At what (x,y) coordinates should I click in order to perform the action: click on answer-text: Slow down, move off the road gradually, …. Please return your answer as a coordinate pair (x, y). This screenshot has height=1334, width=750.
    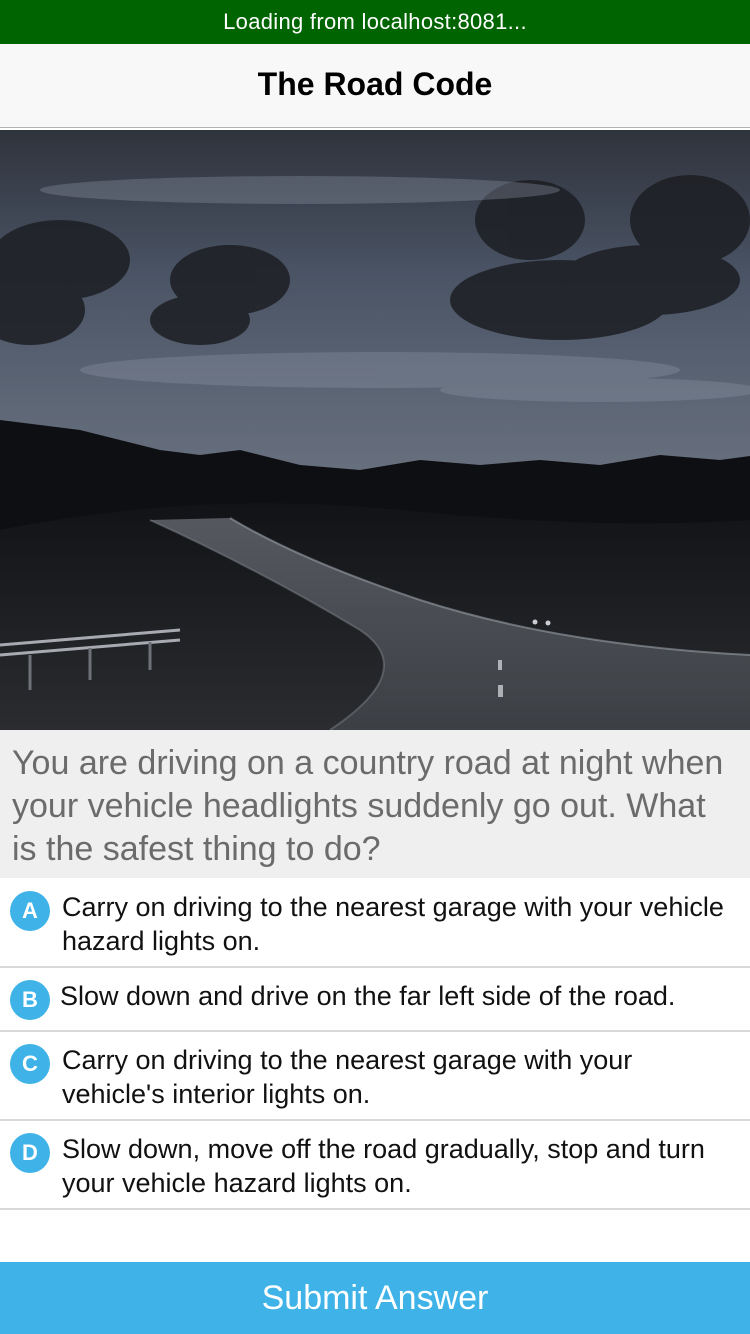
    Looking at the image, I should click on (383, 1166).